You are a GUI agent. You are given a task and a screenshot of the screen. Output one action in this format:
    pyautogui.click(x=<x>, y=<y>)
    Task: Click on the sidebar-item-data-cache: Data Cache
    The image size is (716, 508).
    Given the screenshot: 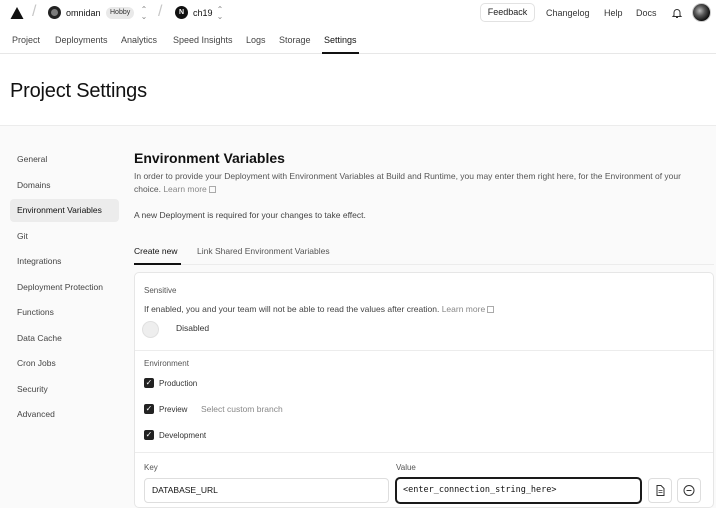 What is the action you would take?
    pyautogui.click(x=64, y=338)
    